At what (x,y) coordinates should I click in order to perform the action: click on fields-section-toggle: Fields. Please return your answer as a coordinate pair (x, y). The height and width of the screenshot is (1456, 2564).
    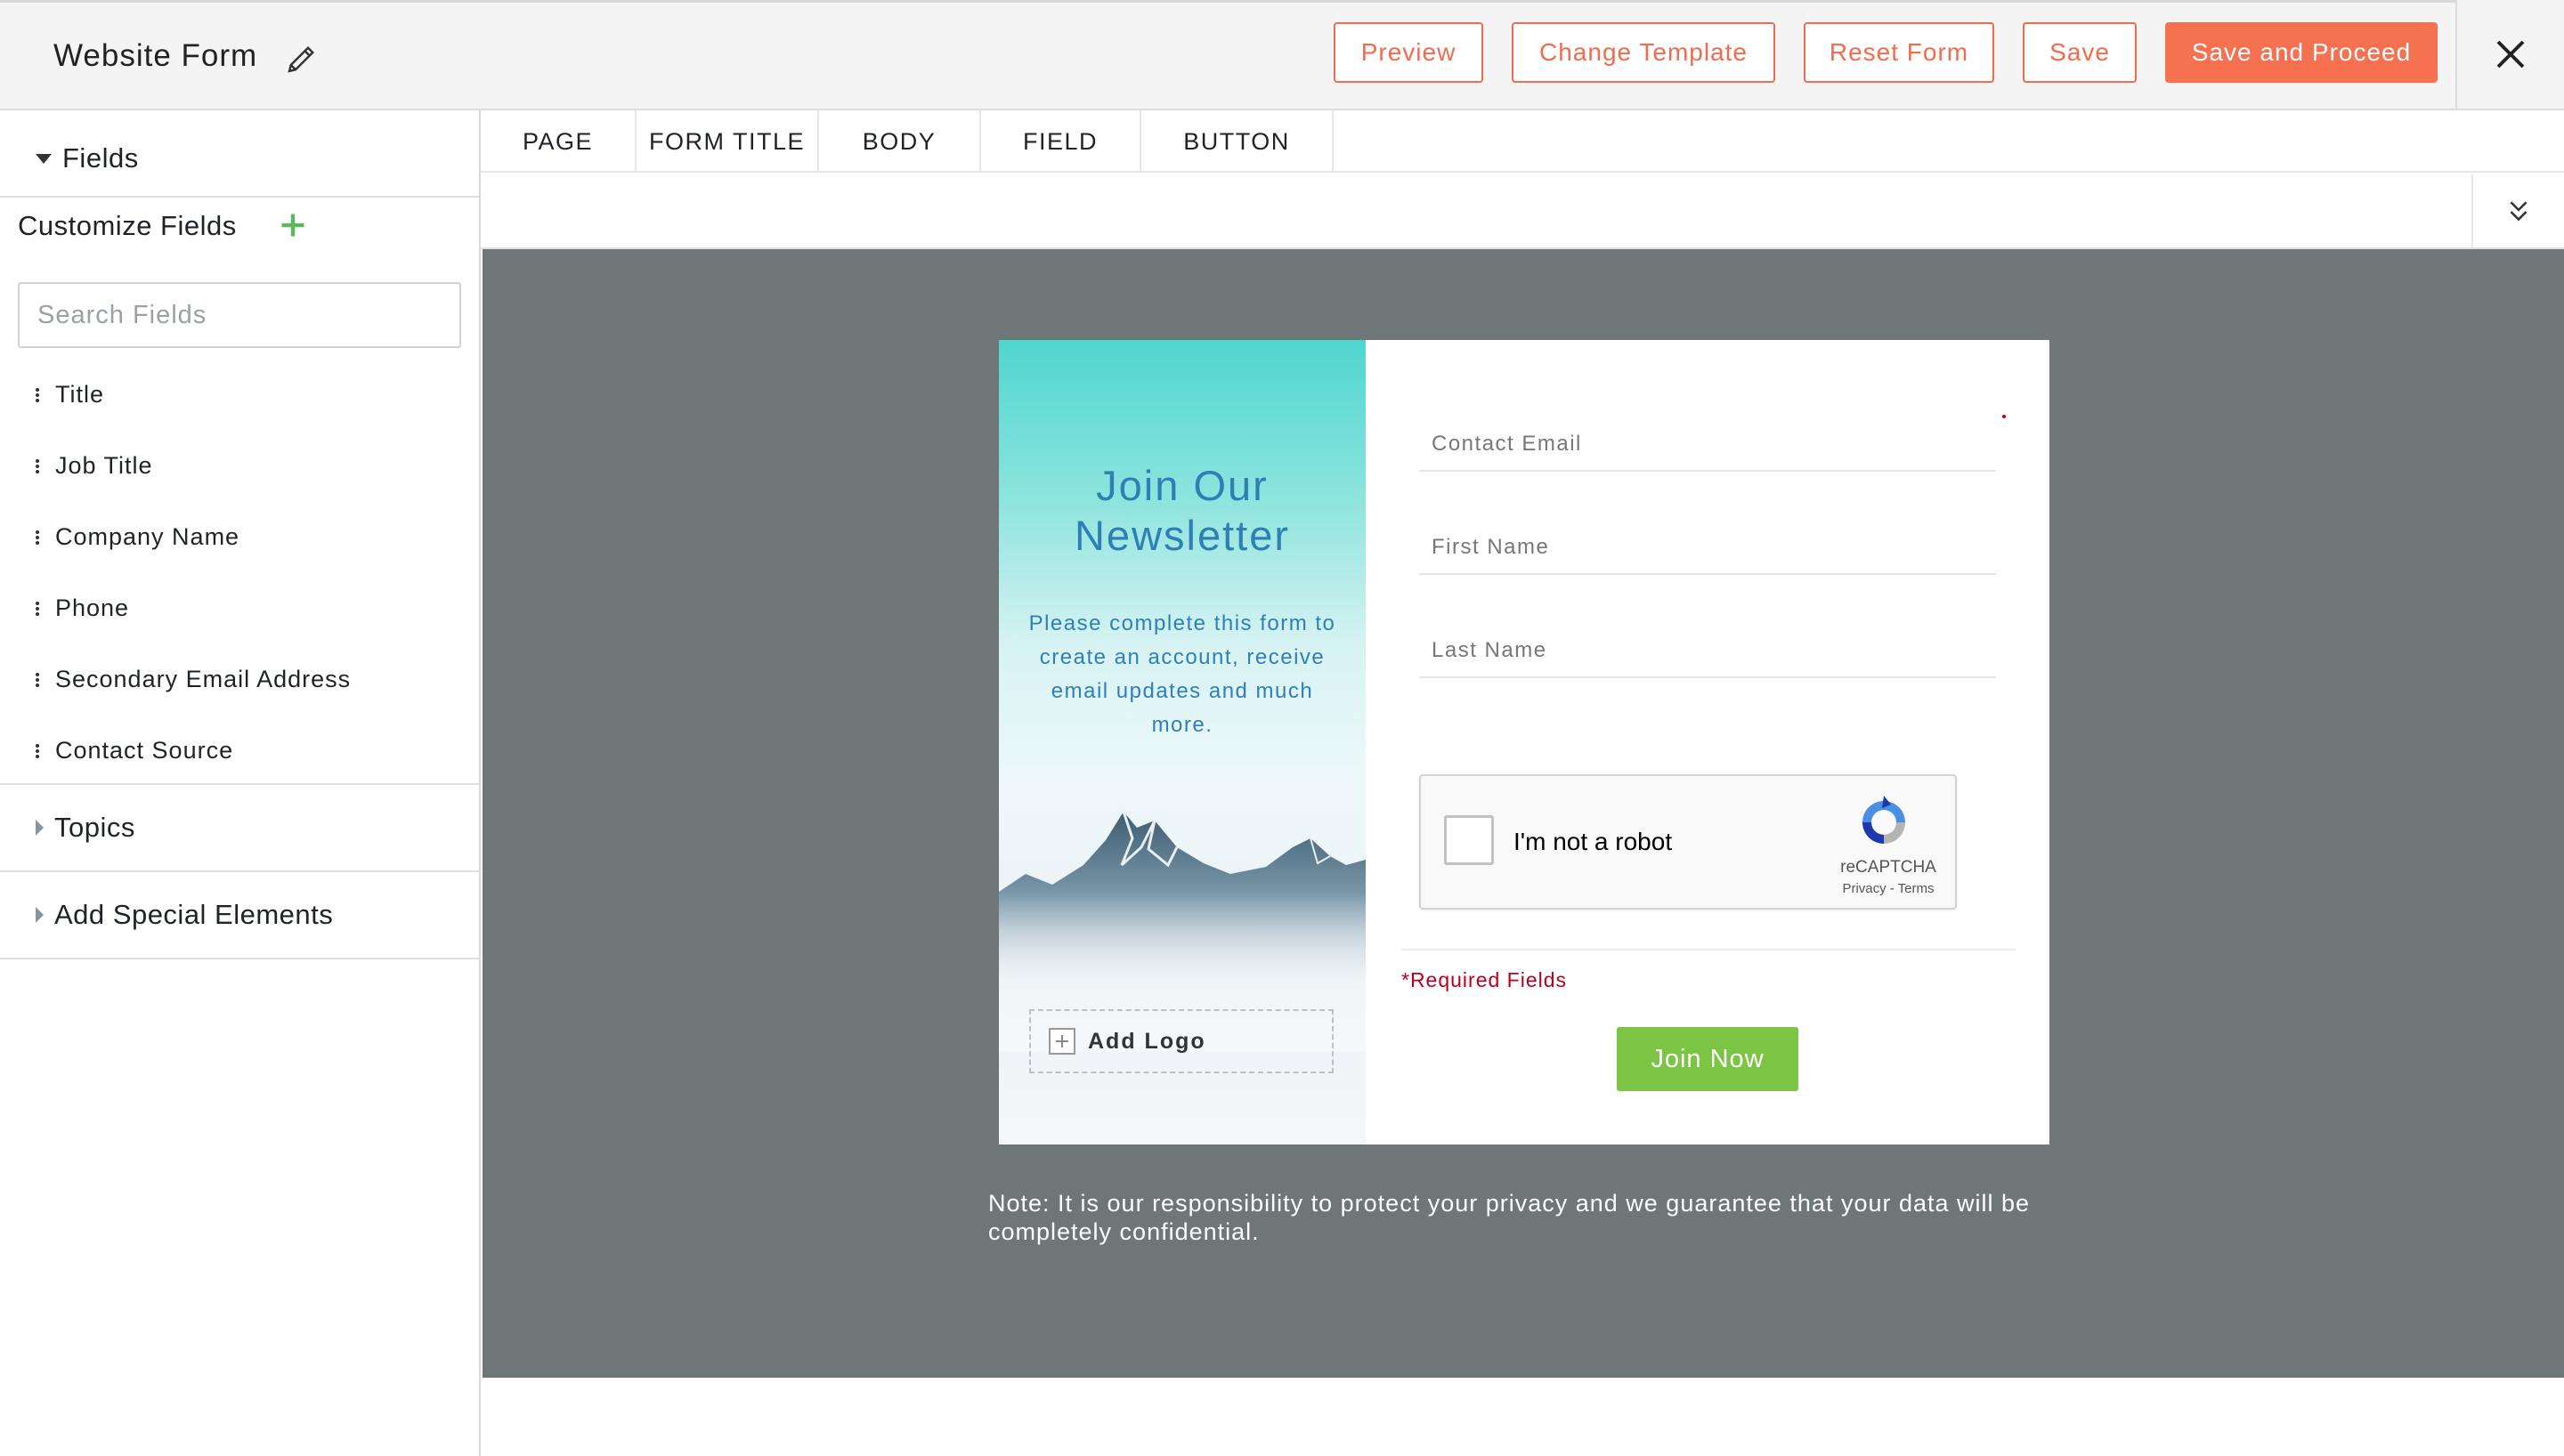
    Looking at the image, I should click on (239, 158).